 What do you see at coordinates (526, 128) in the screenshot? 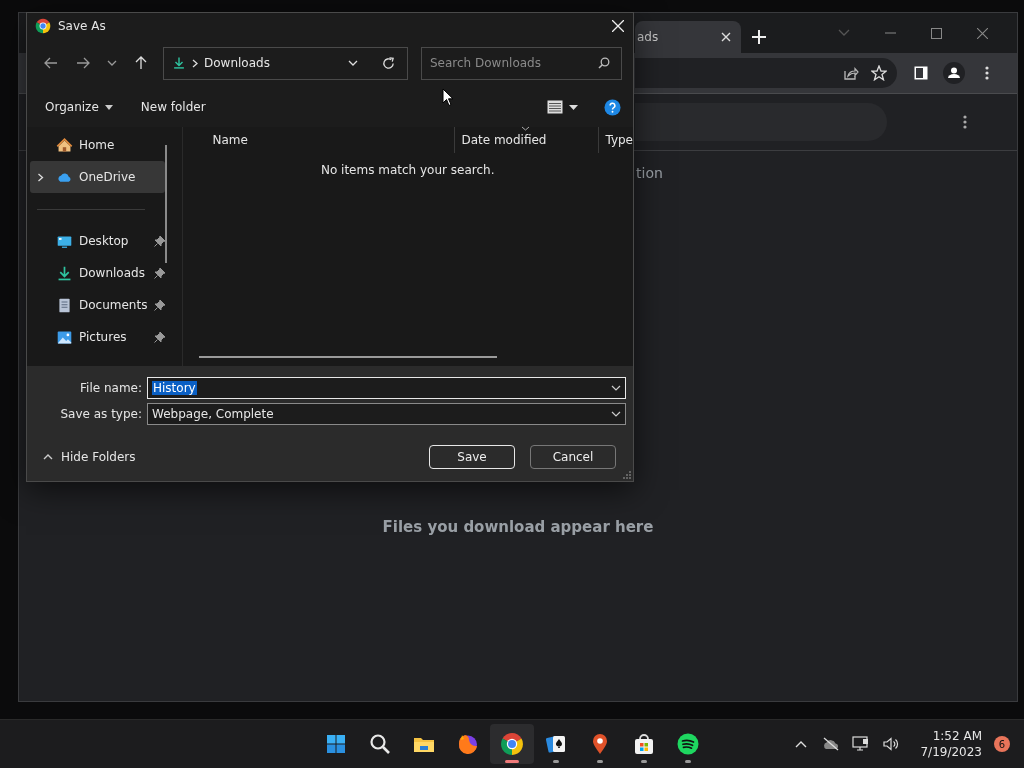
I see `sort-caret-icon` at bounding box center [526, 128].